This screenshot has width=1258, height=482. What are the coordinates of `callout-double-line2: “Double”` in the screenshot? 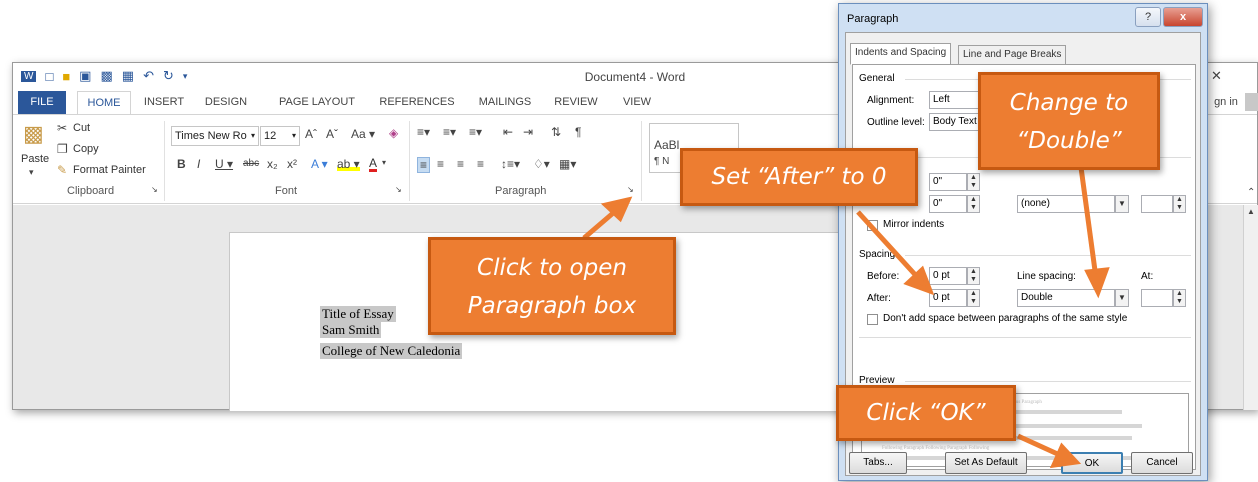 It's located at (1069, 141).